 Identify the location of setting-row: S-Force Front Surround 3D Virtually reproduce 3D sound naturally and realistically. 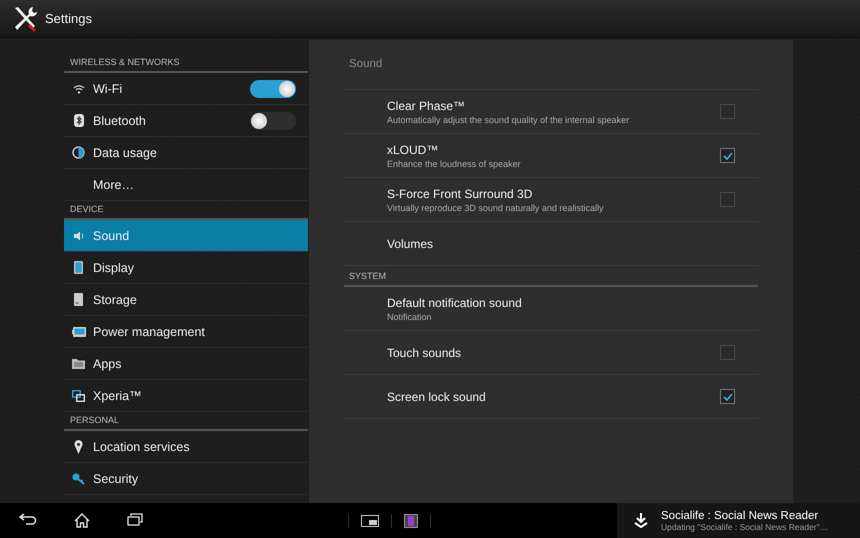
(551, 200).